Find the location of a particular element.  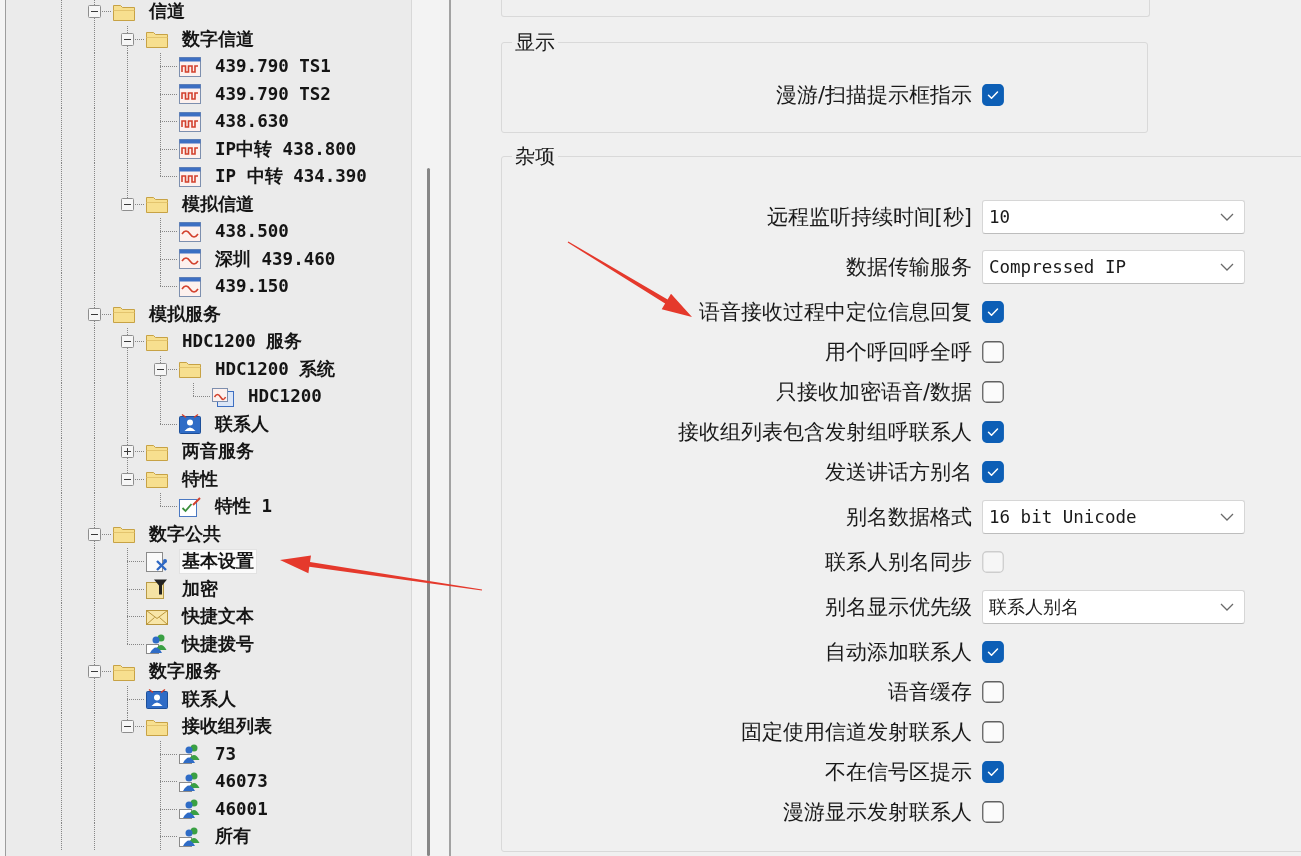

tree-item: 接收组列表 is located at coordinates (227, 727).